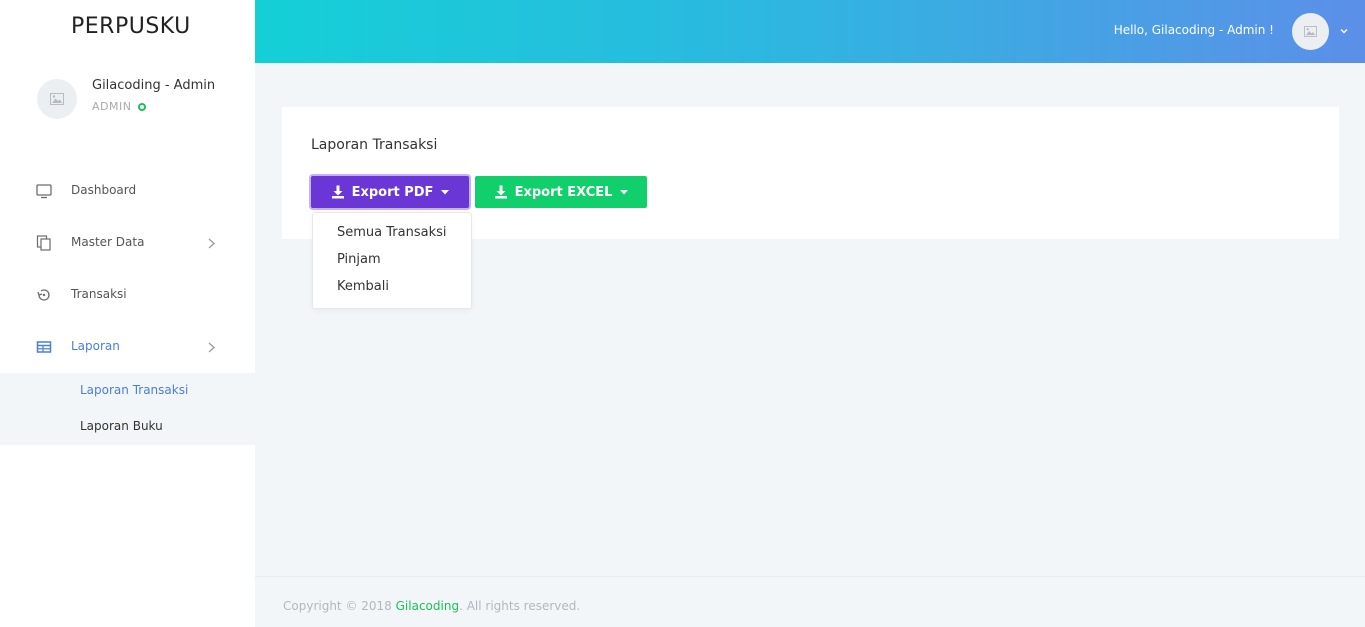 The image size is (1365, 627). I want to click on footer-link: Gilacoding, so click(427, 606).